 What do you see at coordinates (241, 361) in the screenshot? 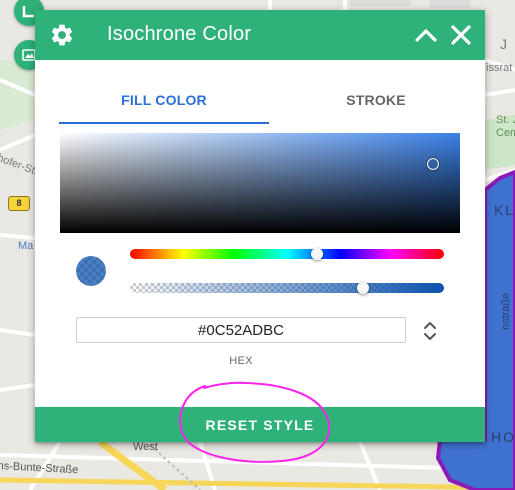
I see `hex-label: HEX` at bounding box center [241, 361].